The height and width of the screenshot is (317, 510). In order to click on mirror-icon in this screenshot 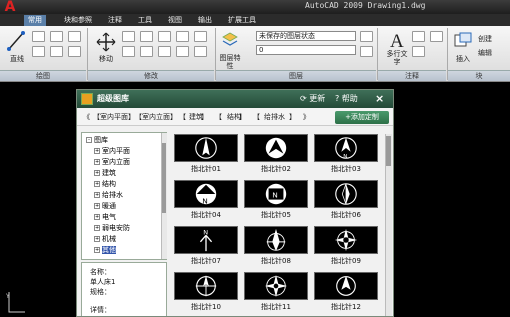, I will do `click(182, 36)`.